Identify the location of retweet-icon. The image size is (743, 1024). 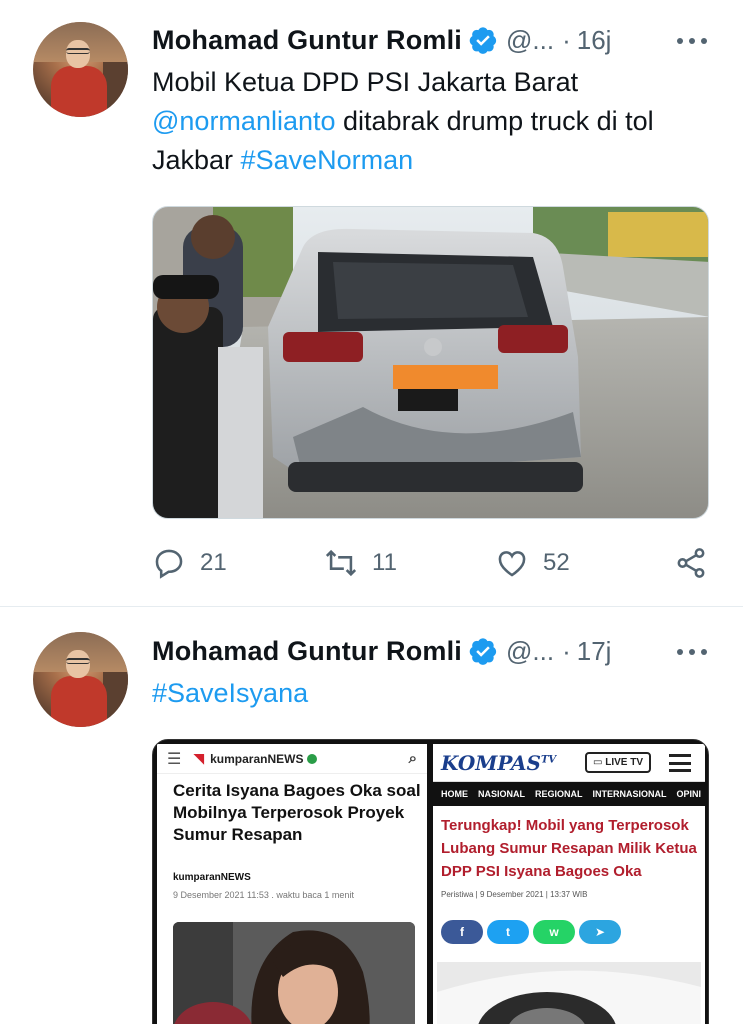
(341, 563).